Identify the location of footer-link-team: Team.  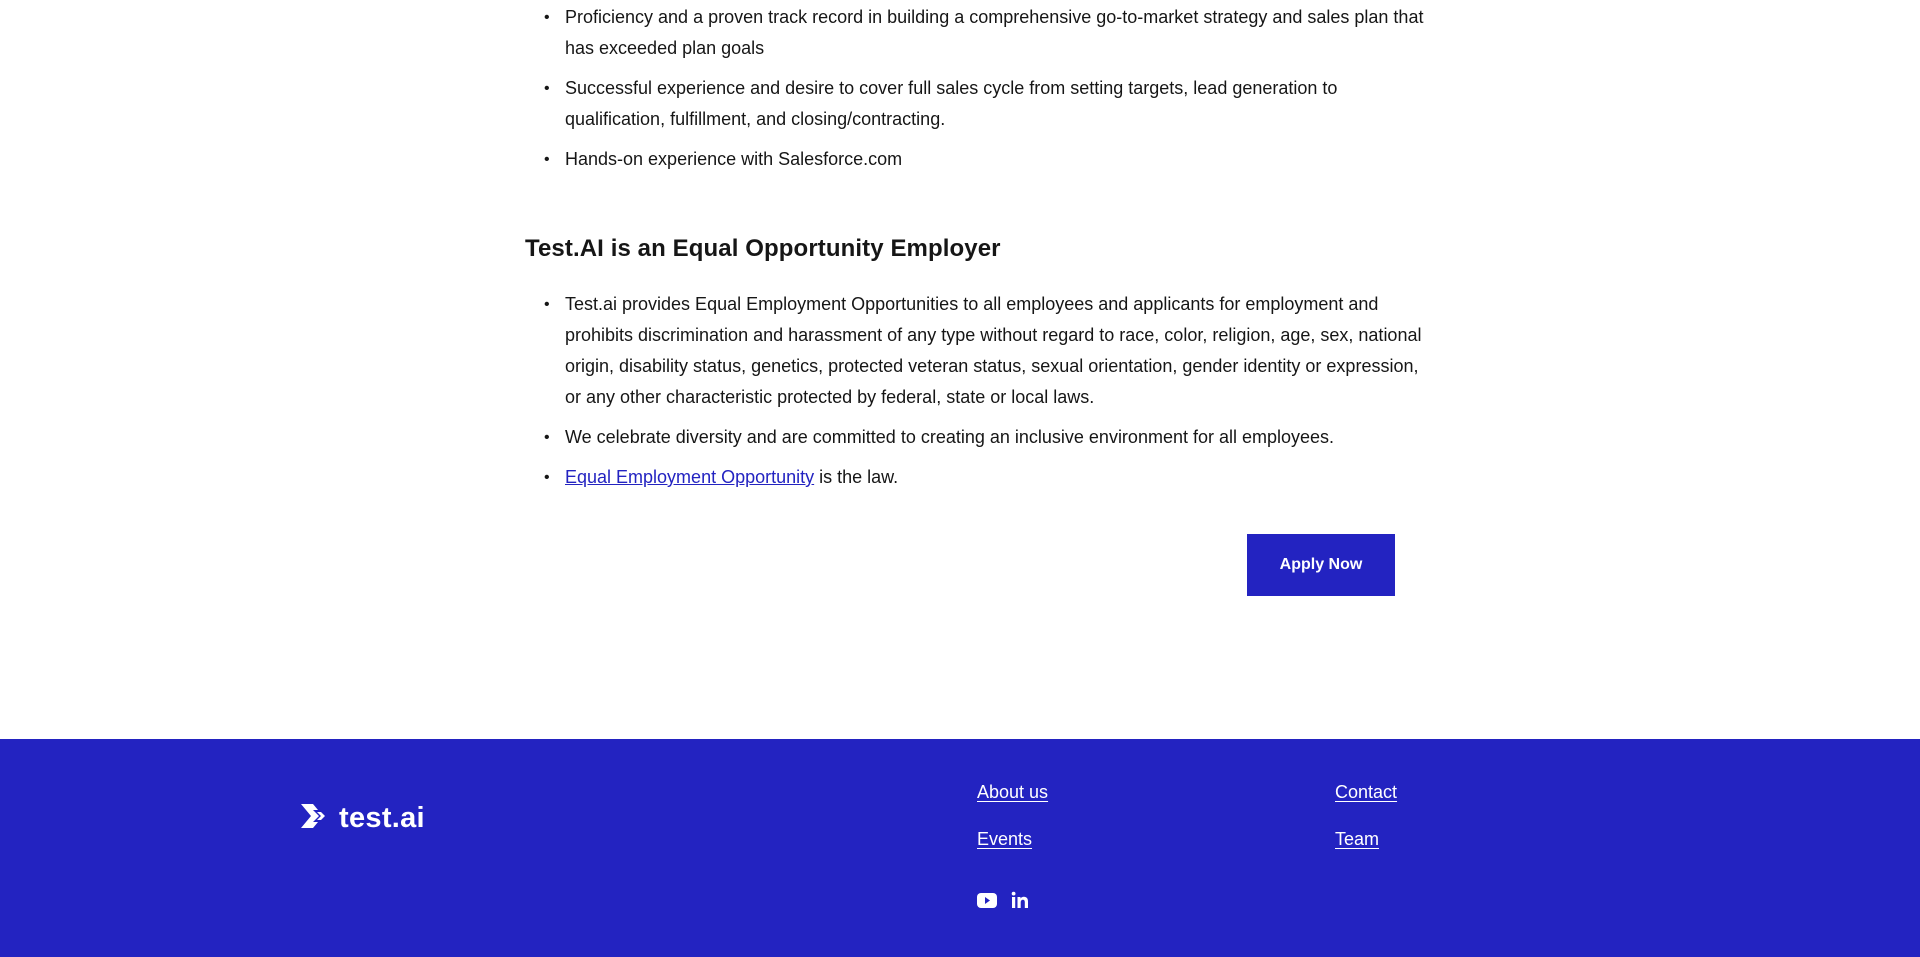
(1357, 839).